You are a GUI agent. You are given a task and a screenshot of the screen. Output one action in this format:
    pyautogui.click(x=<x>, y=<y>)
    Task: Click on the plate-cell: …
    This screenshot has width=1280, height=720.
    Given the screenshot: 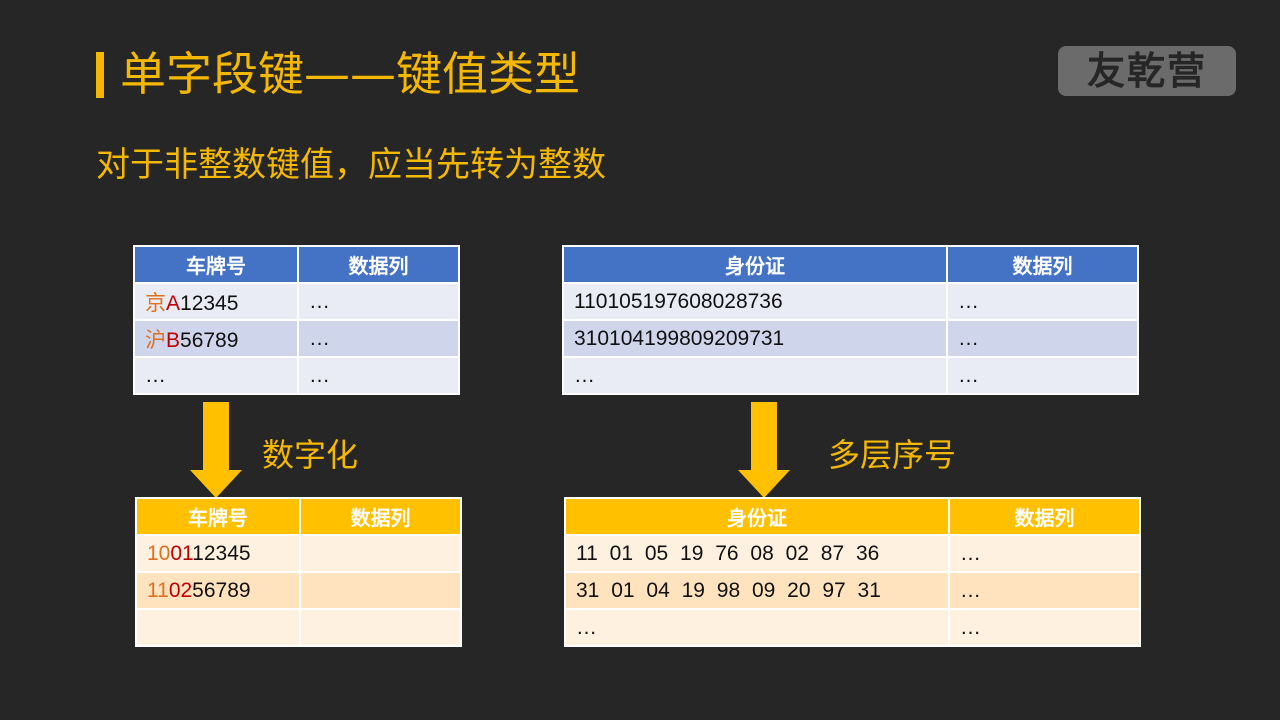 What is the action you would take?
    pyautogui.click(x=216, y=375)
    